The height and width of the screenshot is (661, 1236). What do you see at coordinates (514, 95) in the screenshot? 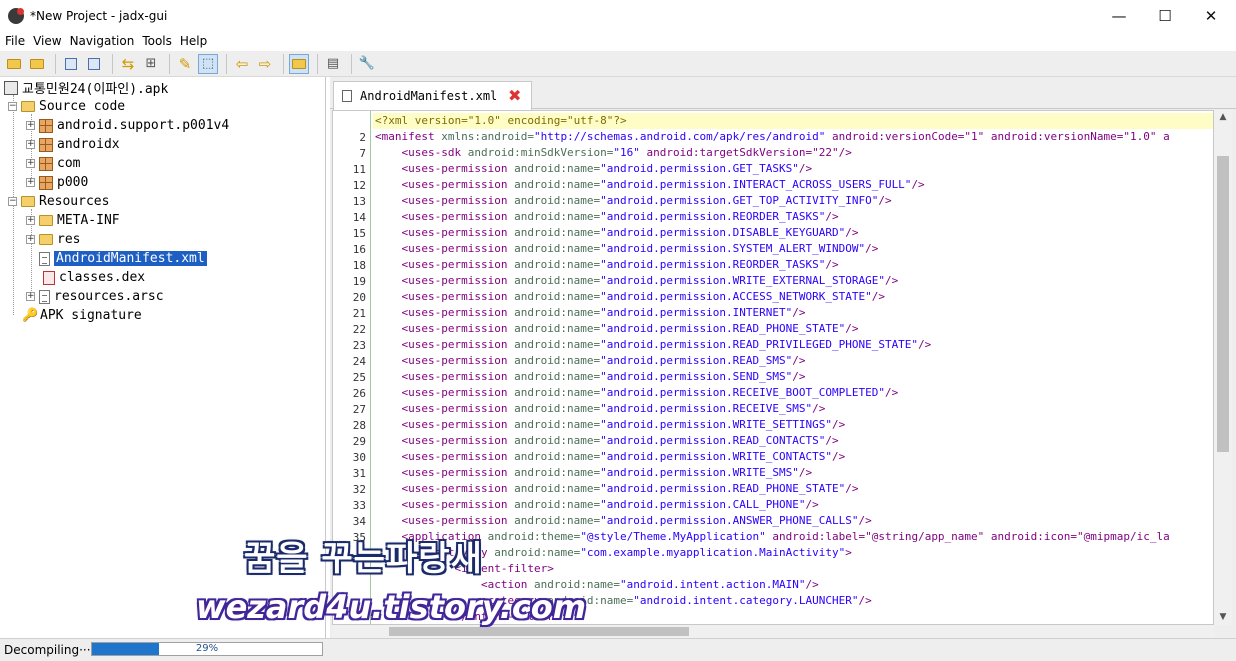
I see `tab-close-icon: ✖` at bounding box center [514, 95].